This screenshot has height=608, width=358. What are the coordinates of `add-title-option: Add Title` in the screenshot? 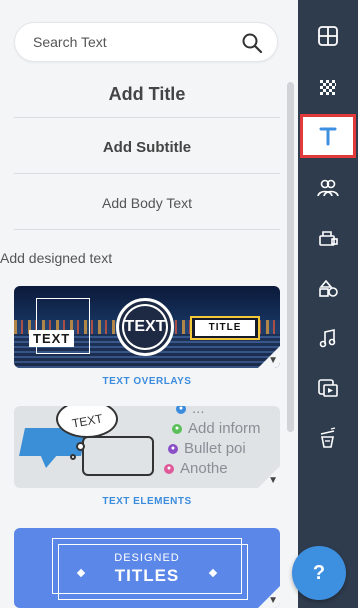 It's located at (147, 94).